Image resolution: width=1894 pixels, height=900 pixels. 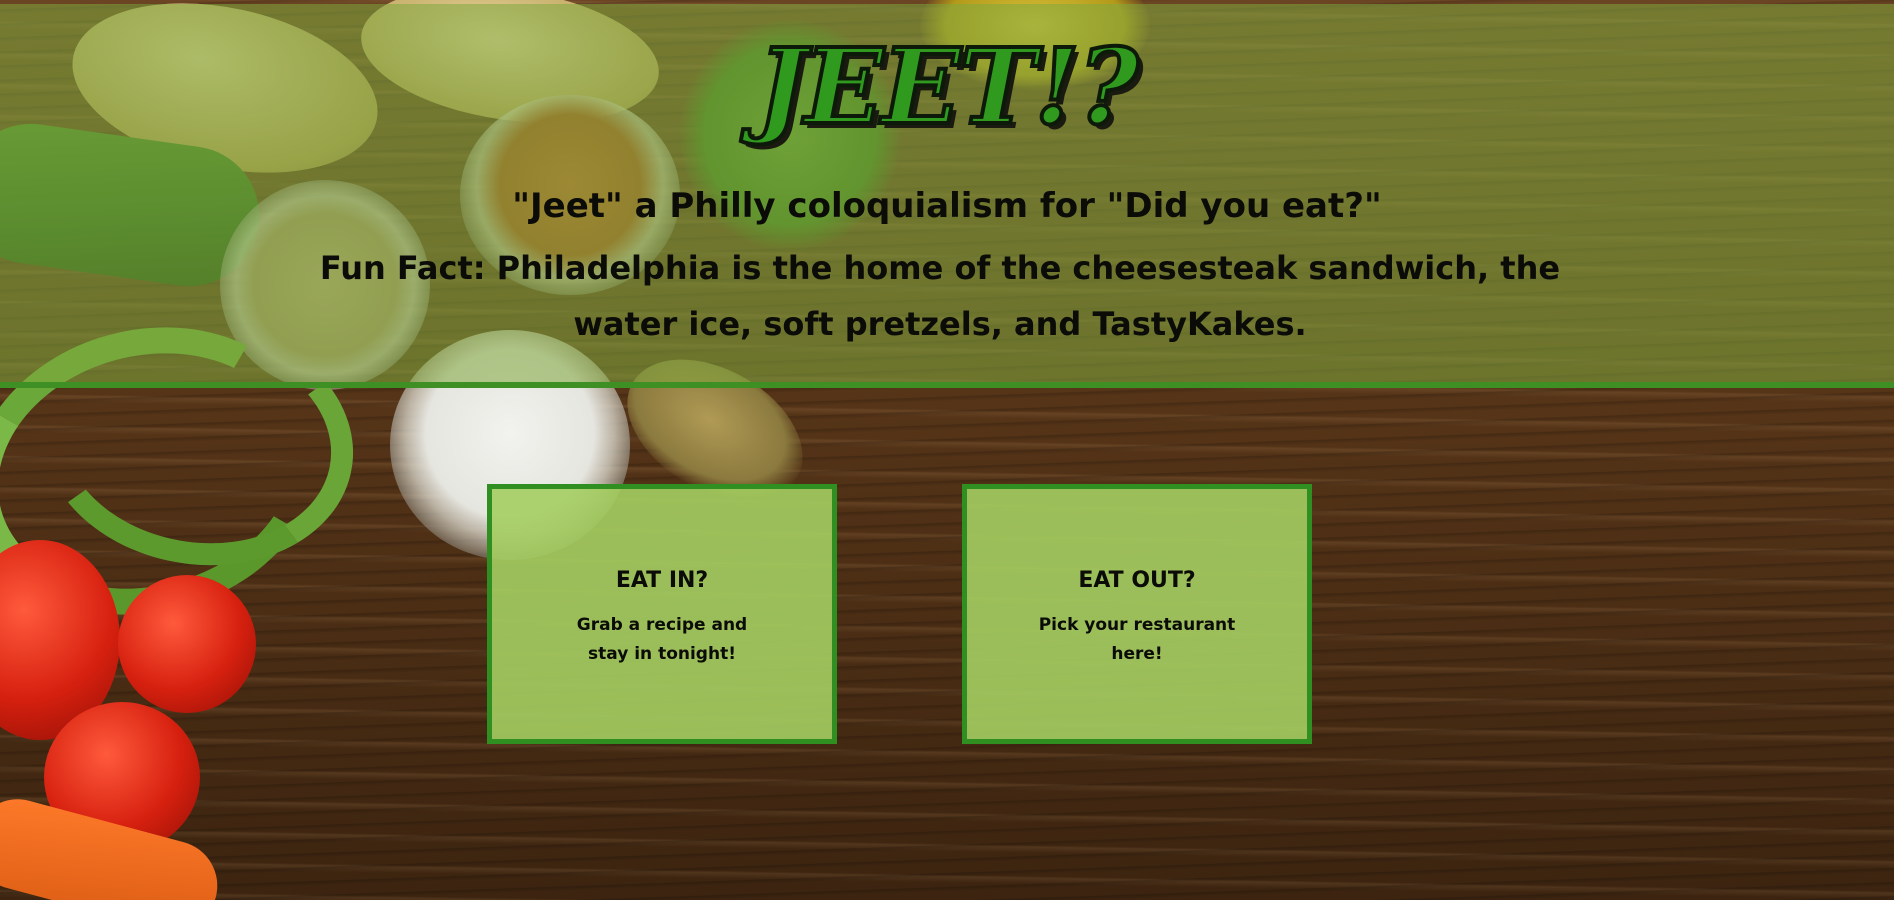 What do you see at coordinates (1137, 614) in the screenshot?
I see `eat-out-card: EAT OUT? Pick your restaurant here!` at bounding box center [1137, 614].